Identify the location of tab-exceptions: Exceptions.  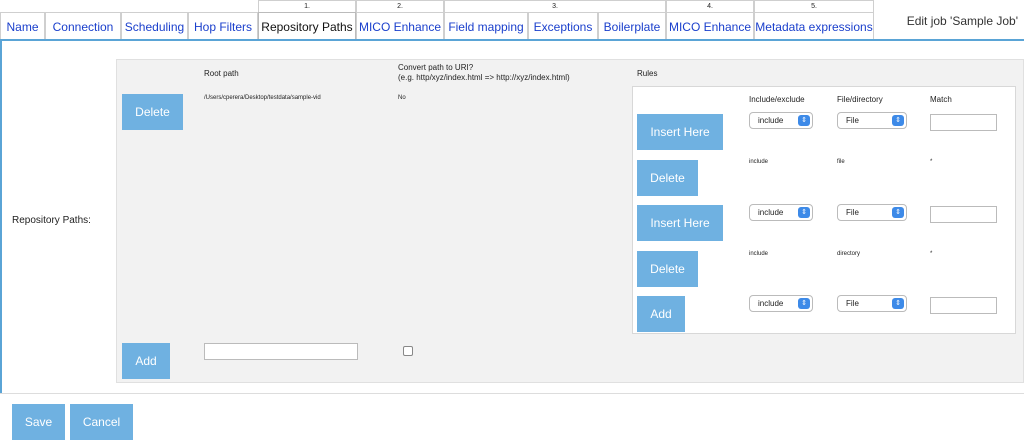
(563, 26).